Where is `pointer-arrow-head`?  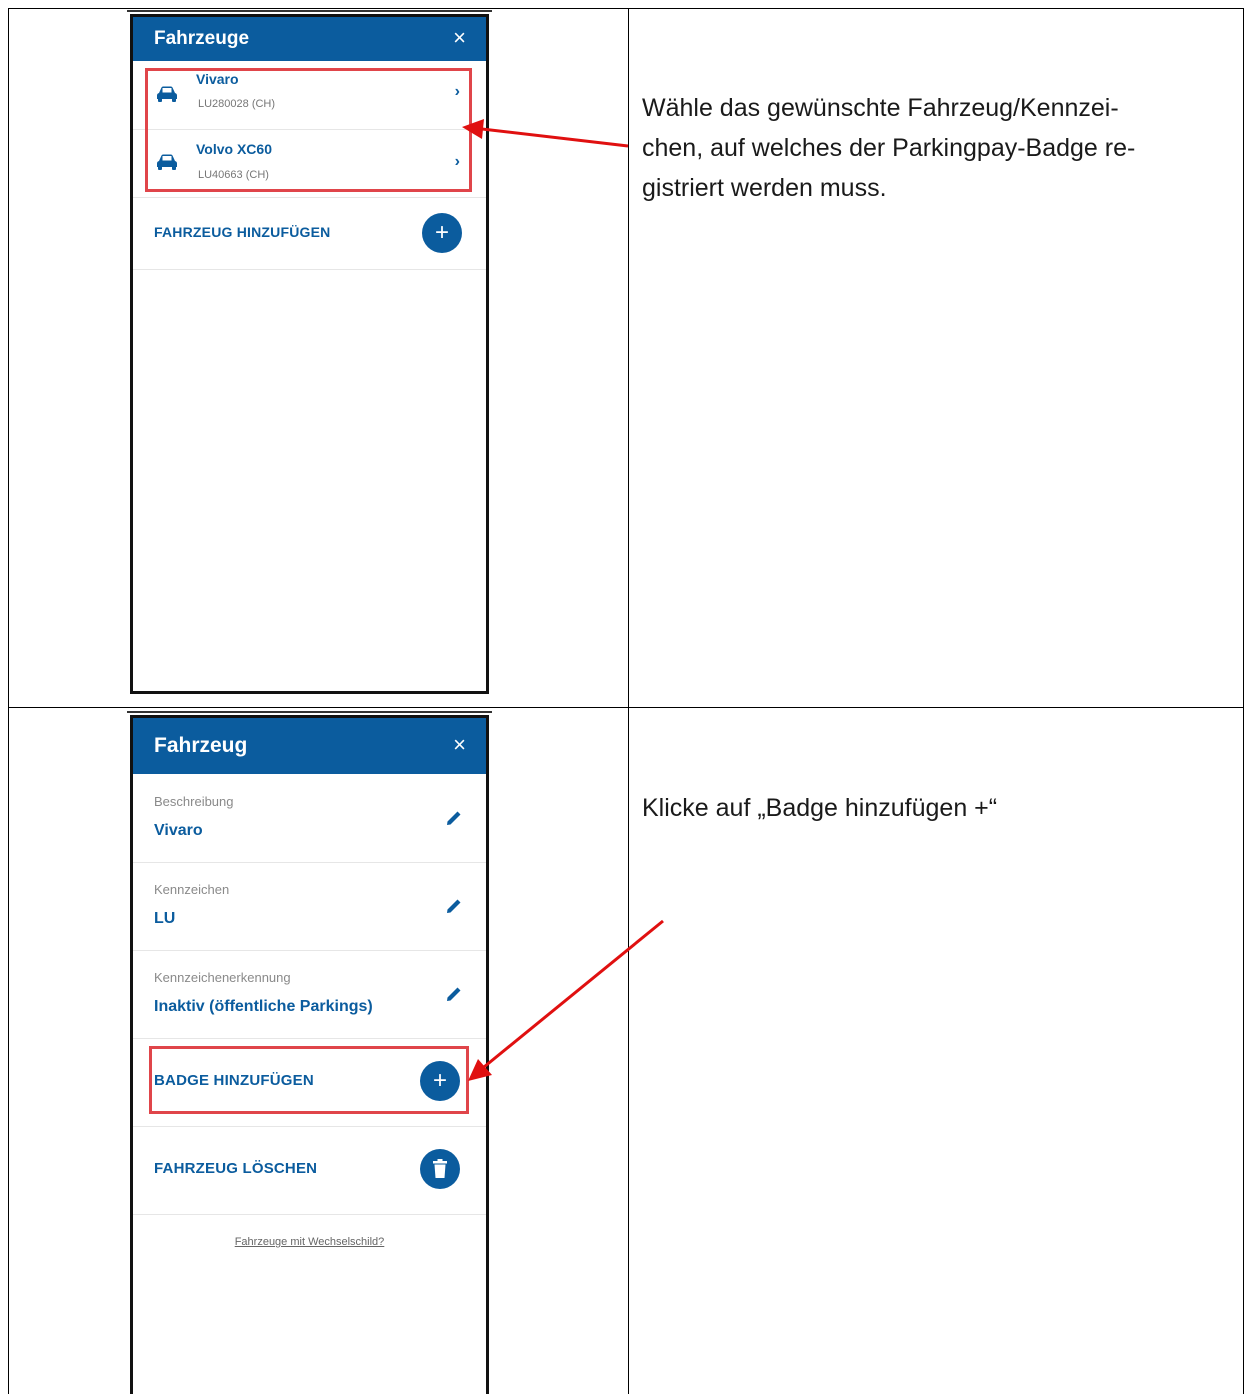 pointer-arrow-head is located at coordinates (473, 129).